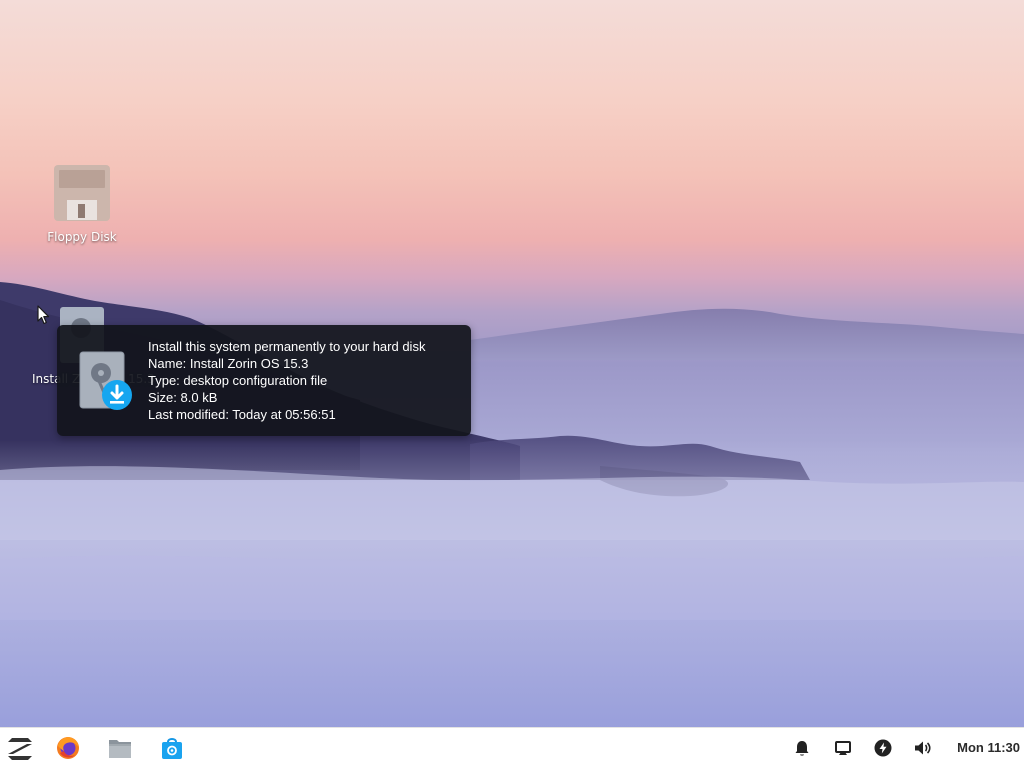 Image resolution: width=1024 pixels, height=768 pixels. What do you see at coordinates (238, 380) in the screenshot?
I see `tooltip-type: Type: desktop configuration file` at bounding box center [238, 380].